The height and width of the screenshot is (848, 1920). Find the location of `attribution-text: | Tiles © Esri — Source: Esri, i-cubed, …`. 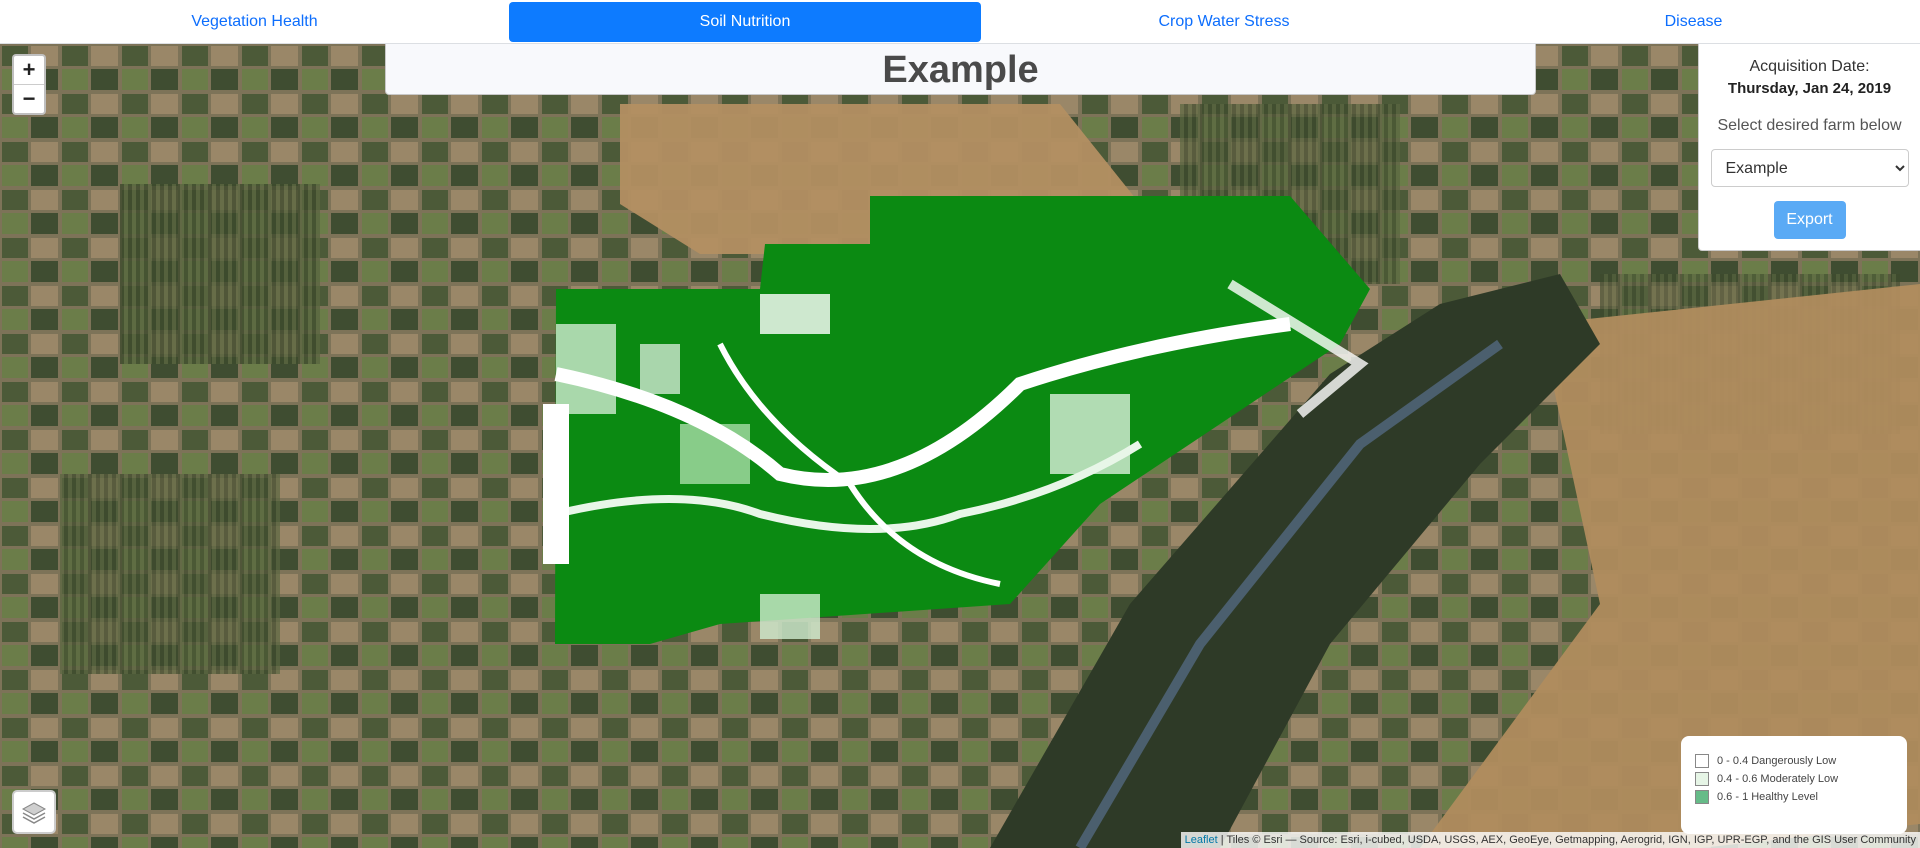

attribution-text: | Tiles © Esri — Source: Esri, i-cubed, … is located at coordinates (1566, 840).